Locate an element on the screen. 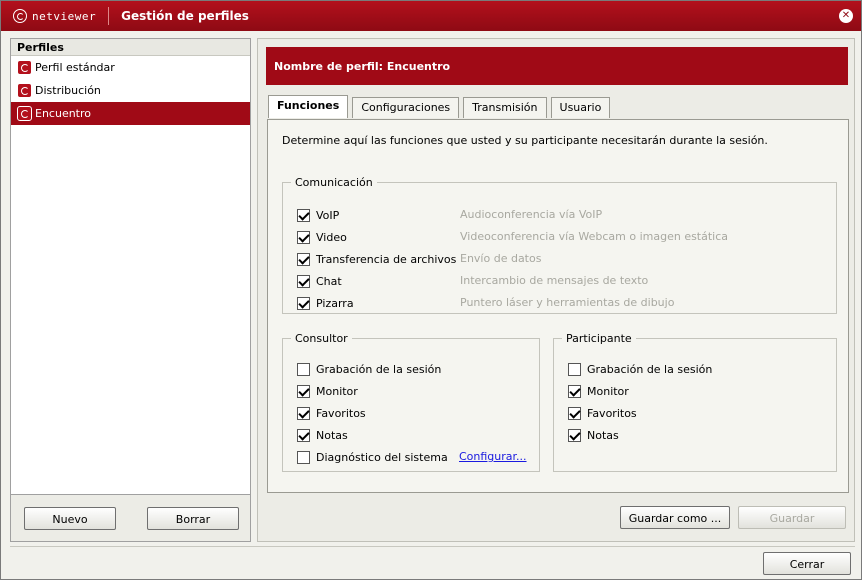 The image size is (862, 580). consultor-notes-option: Notas is located at coordinates (322, 435).